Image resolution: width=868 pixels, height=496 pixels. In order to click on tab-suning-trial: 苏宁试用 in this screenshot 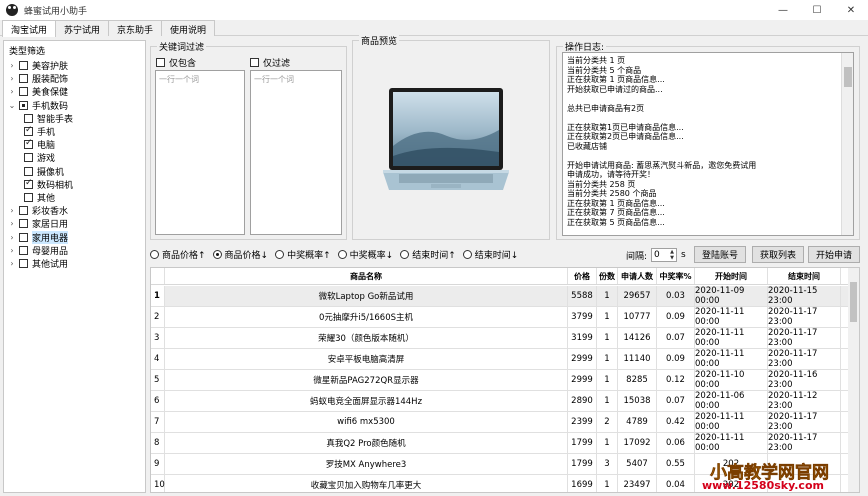, I will do `click(82, 28)`.